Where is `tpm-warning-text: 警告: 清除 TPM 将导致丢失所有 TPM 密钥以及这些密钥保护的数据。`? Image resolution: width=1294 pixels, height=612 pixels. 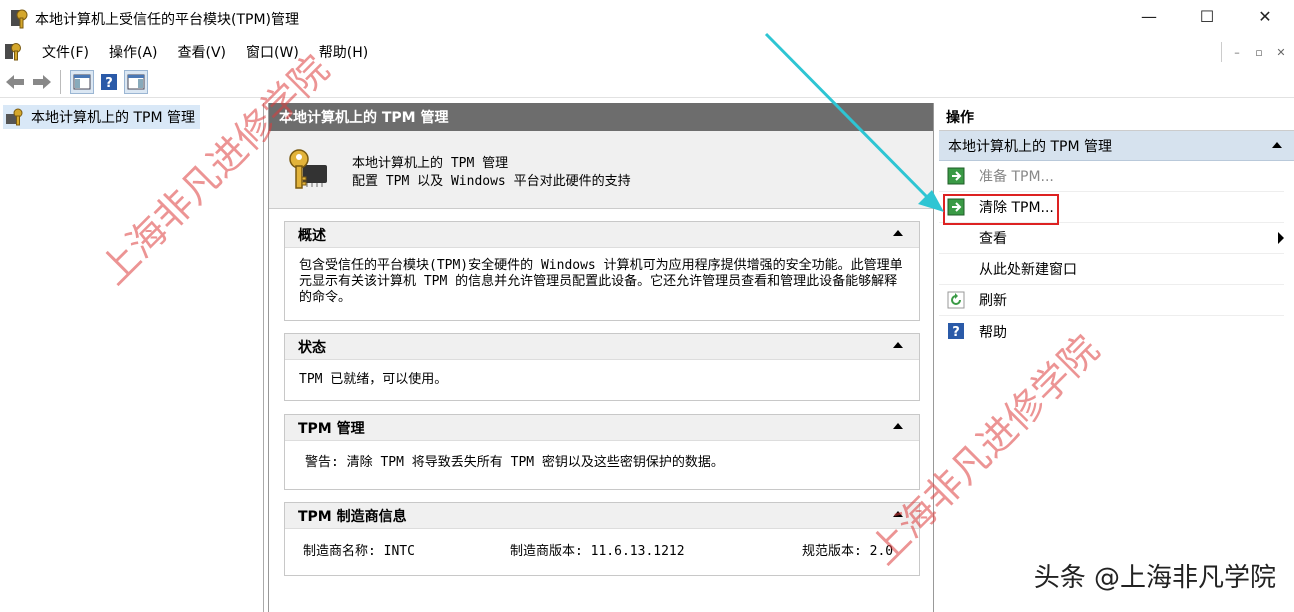
tpm-warning-text: 警告: 清除 TPM 将导致丢失所有 TPM 密钥以及这些密钥保护的数据。 is located at coordinates (514, 462).